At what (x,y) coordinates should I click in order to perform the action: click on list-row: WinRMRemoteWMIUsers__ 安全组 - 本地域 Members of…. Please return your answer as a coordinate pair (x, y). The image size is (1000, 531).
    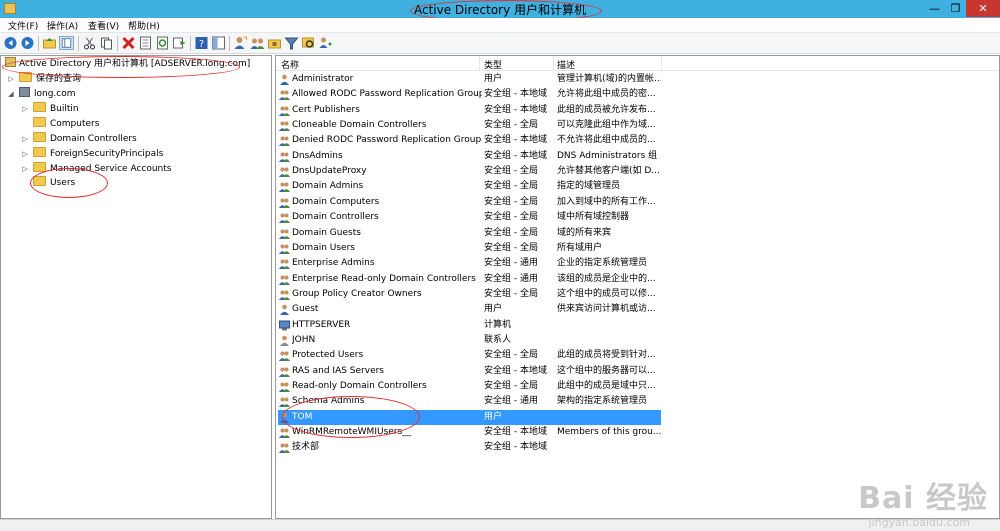
    Looking at the image, I should click on (637, 432).